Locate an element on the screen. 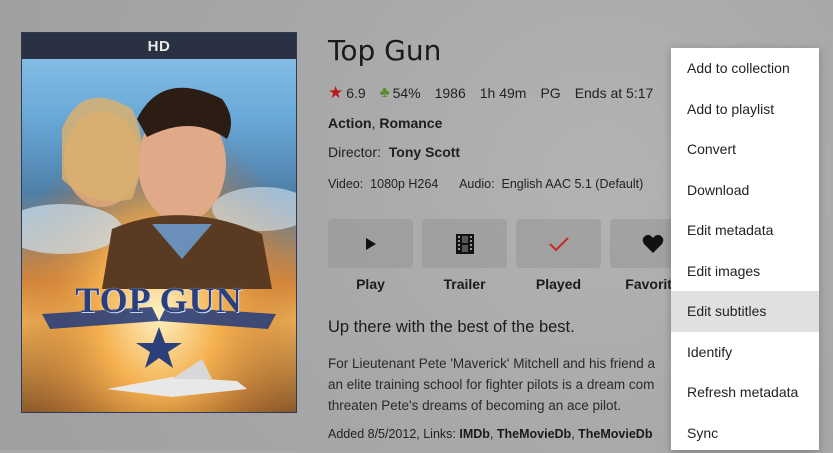 The width and height of the screenshot is (833, 453). menu-item-add-to-collection: Add to collection is located at coordinates (745, 68).